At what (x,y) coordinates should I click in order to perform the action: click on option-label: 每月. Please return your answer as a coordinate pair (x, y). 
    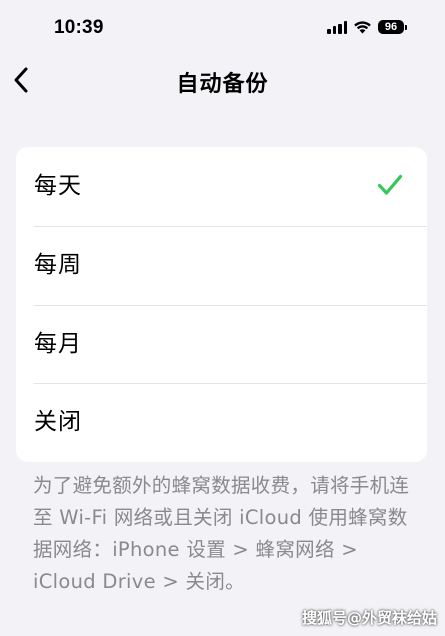
    Looking at the image, I should click on (58, 343).